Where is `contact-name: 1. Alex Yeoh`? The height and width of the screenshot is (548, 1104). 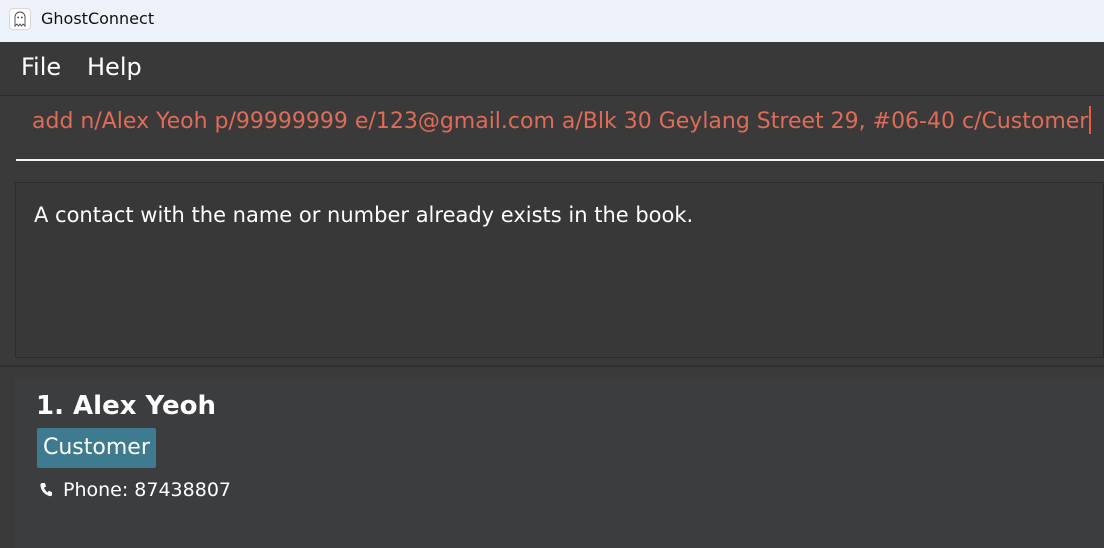 contact-name: 1. Alex Yeoh is located at coordinates (126, 406).